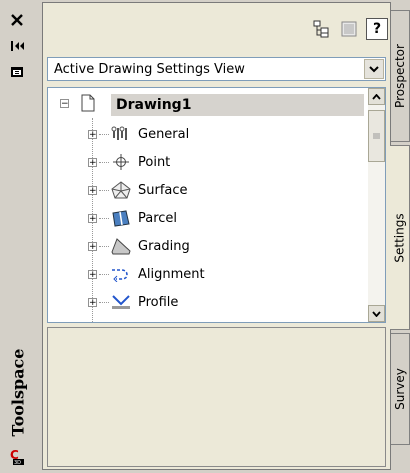  I want to click on tab-survey: Survey, so click(400, 389).